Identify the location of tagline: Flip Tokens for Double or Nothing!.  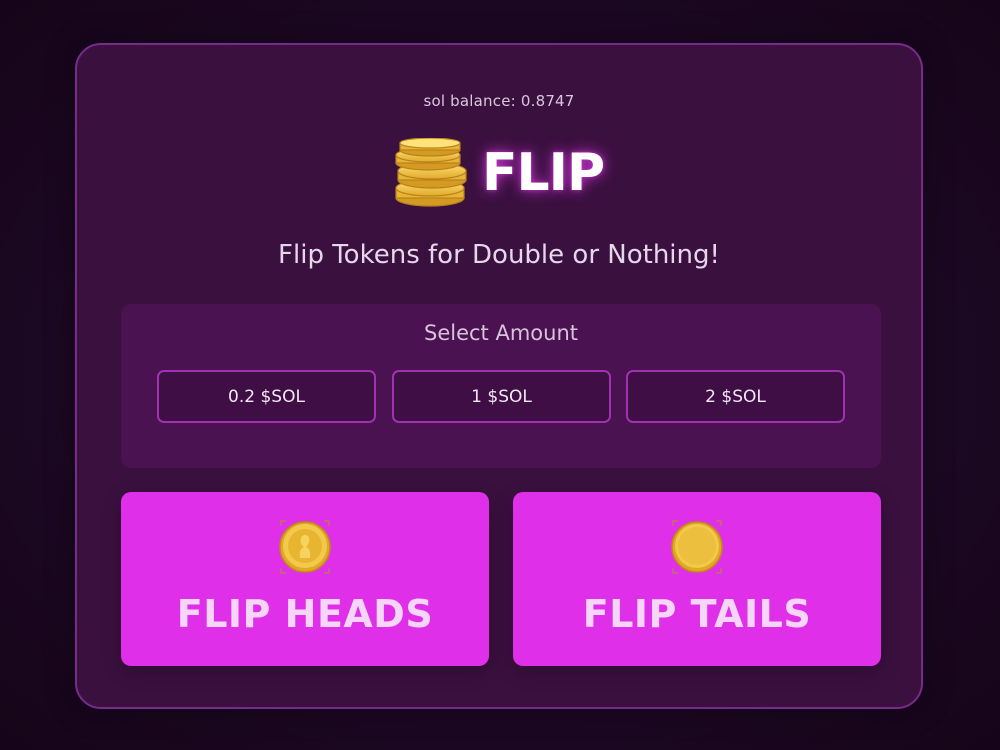
(499, 255).